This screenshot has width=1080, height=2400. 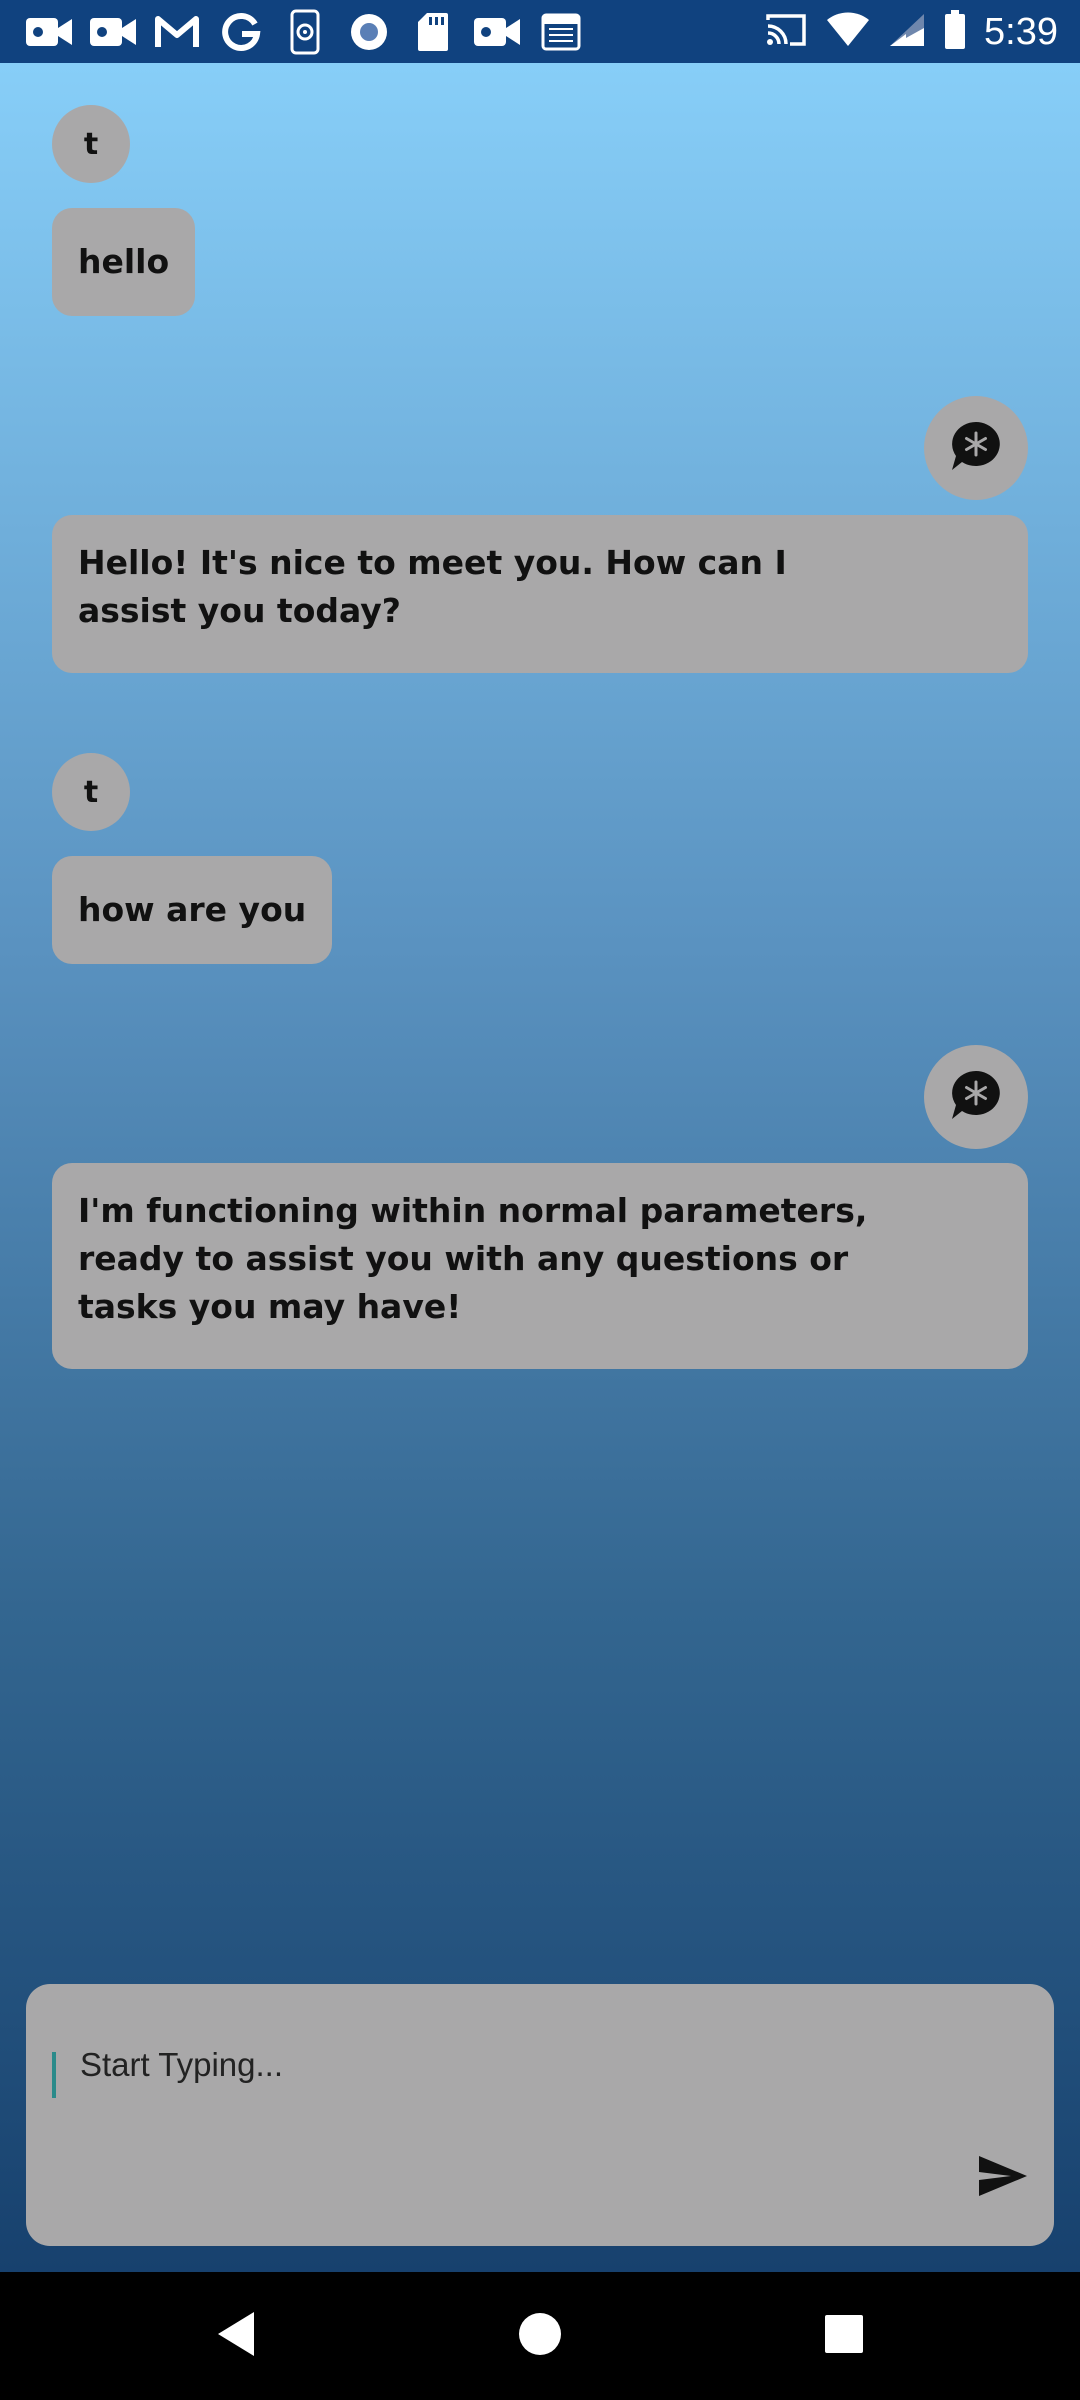 I want to click on battery-icon, so click(x=955, y=32).